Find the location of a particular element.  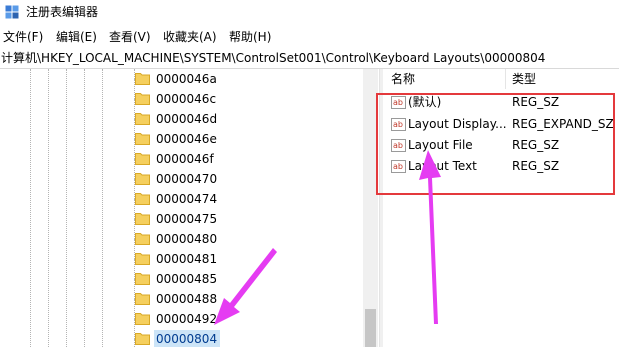

tree-item-label: 0000046a is located at coordinates (186, 79).